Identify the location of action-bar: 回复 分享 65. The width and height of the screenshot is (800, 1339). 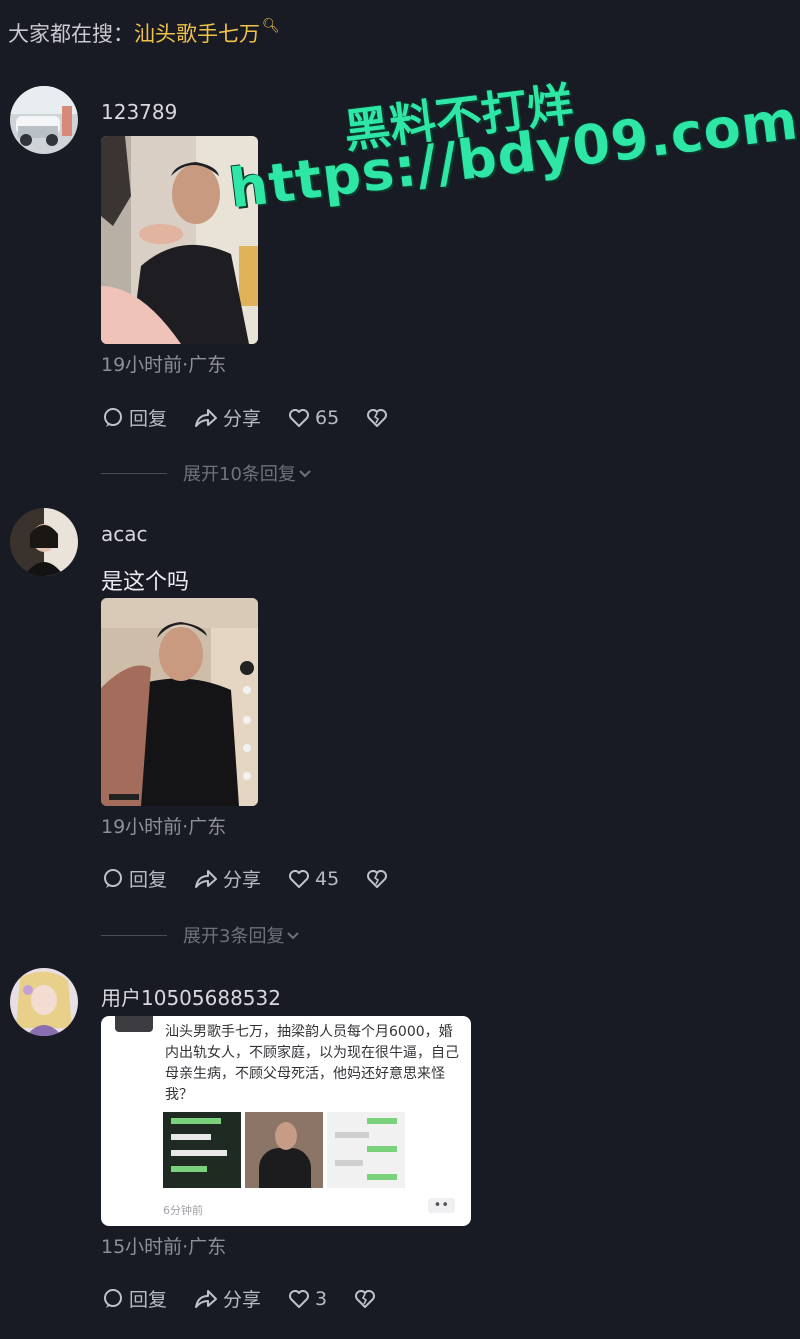
(260, 417).